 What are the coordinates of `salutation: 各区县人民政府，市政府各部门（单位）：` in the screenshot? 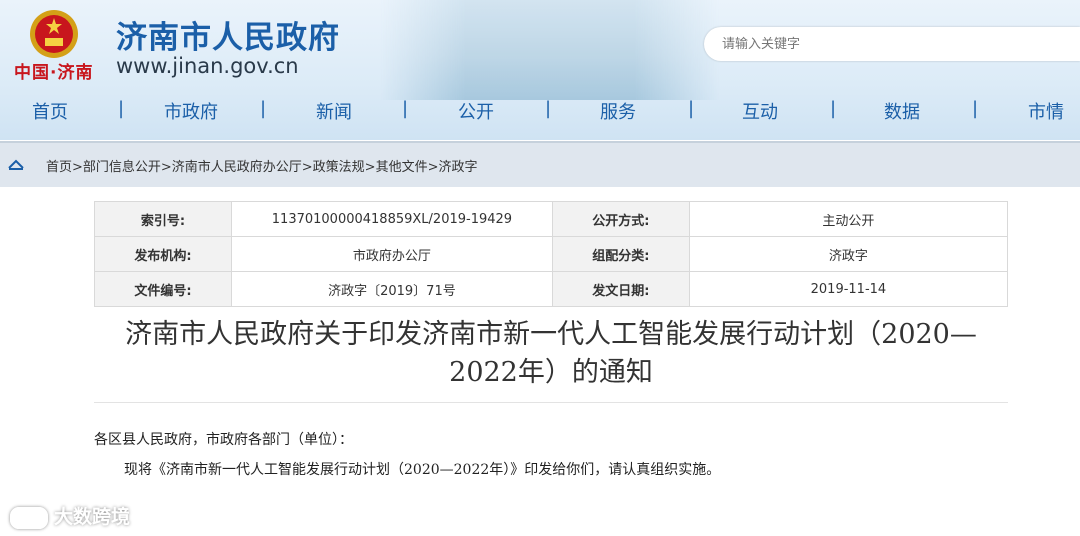 It's located at (223, 440).